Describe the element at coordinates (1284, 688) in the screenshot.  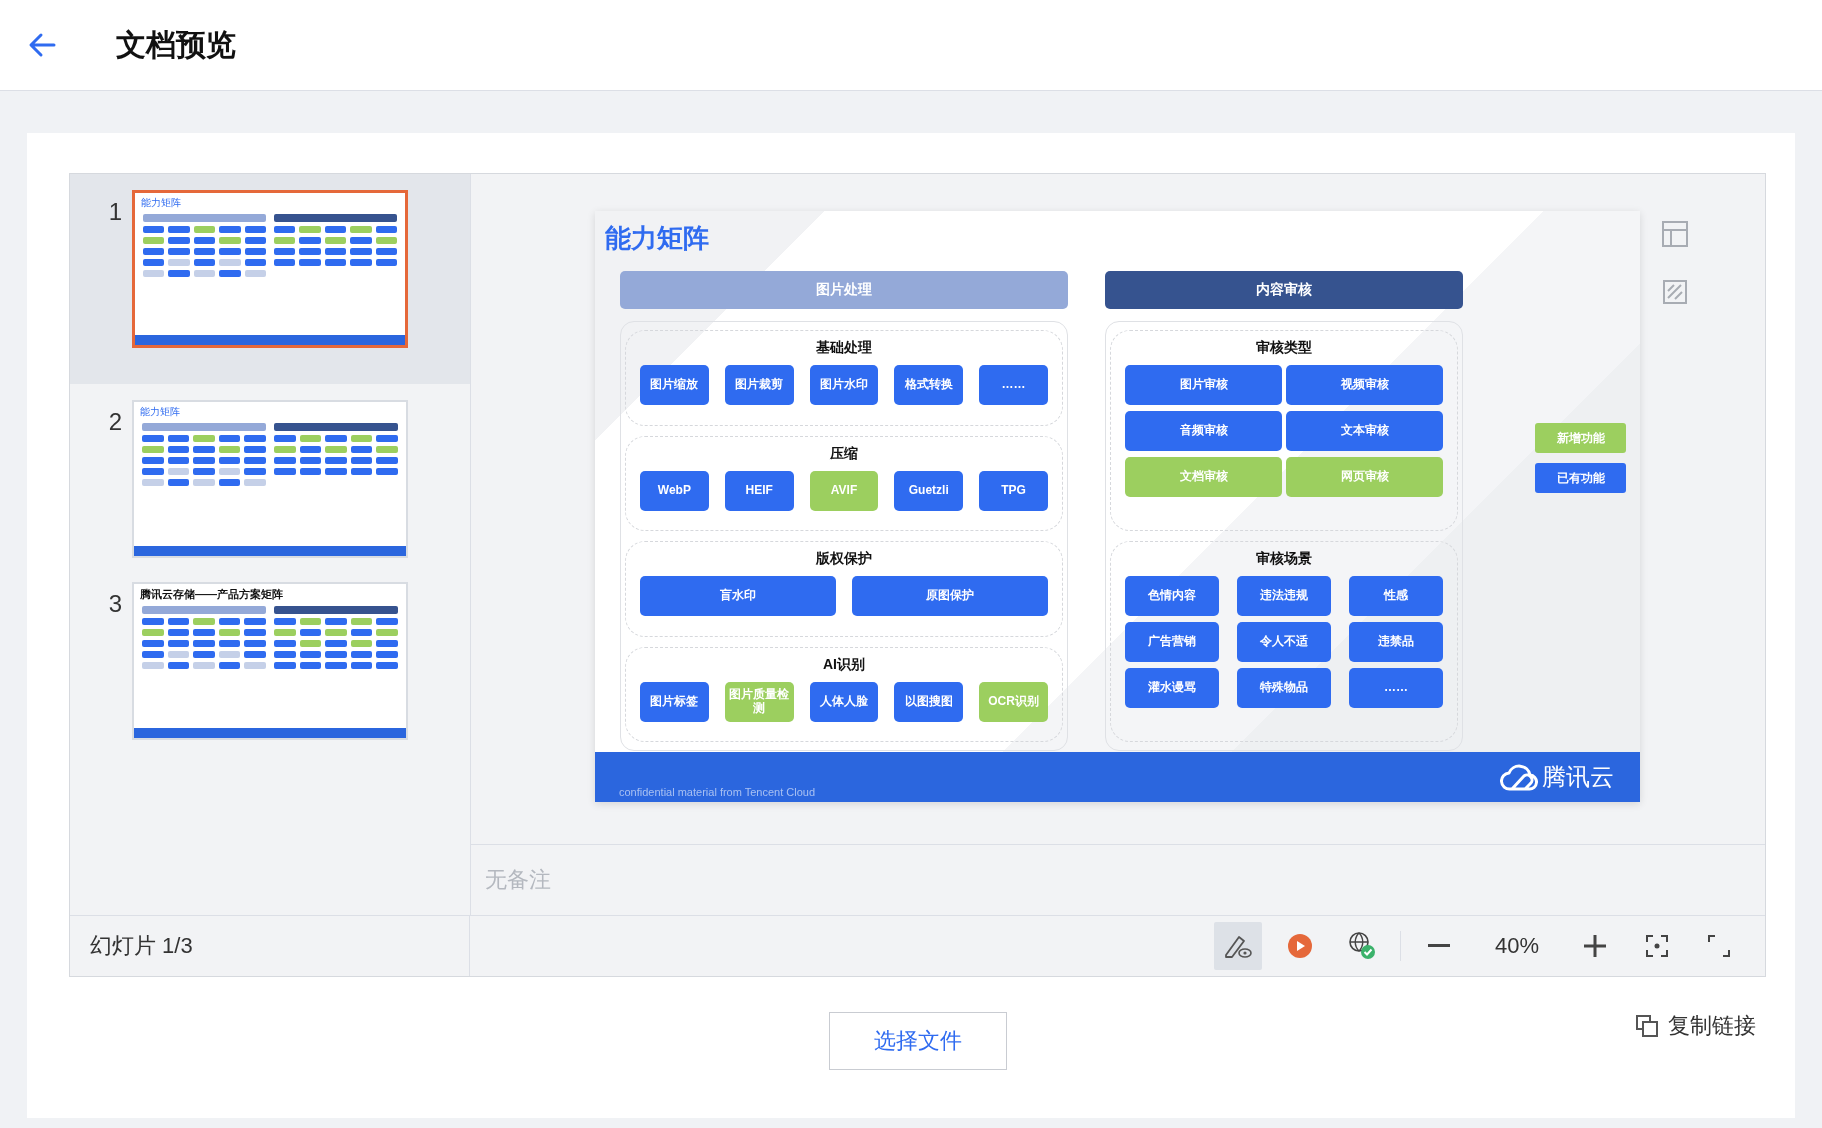
I see `feature-block: 特殊物品` at that location.